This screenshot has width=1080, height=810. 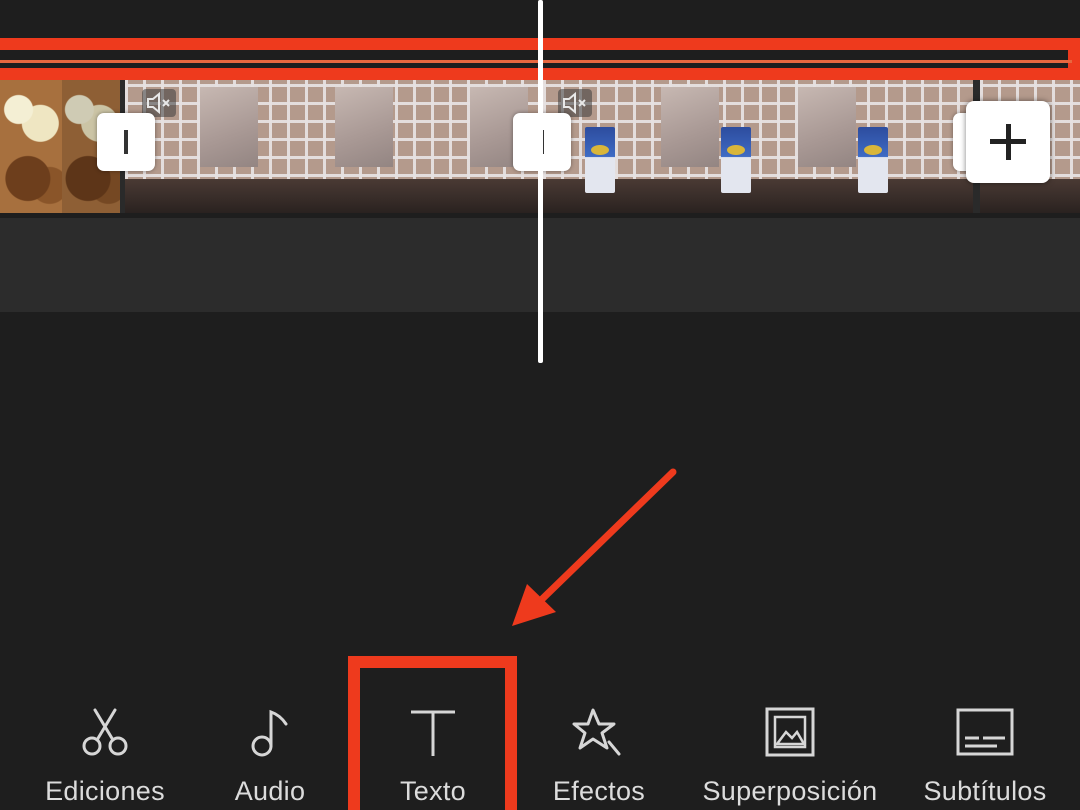 I want to click on tool-superposicion: Superposición, so click(x=790, y=748).